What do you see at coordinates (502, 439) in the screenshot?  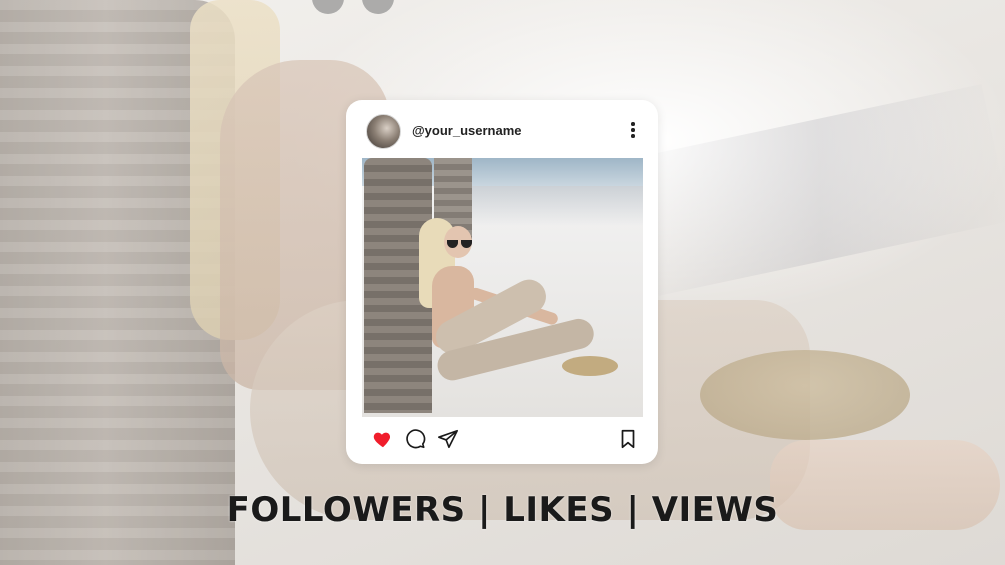 I see `post-actions` at bounding box center [502, 439].